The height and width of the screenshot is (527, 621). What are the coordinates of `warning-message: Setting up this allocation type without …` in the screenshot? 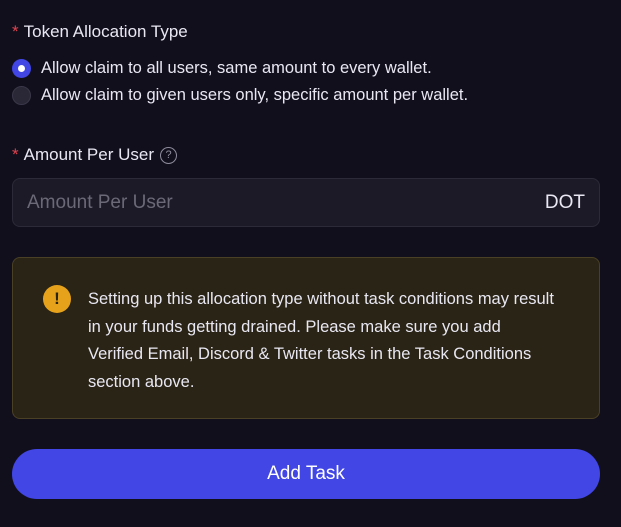 It's located at (321, 340).